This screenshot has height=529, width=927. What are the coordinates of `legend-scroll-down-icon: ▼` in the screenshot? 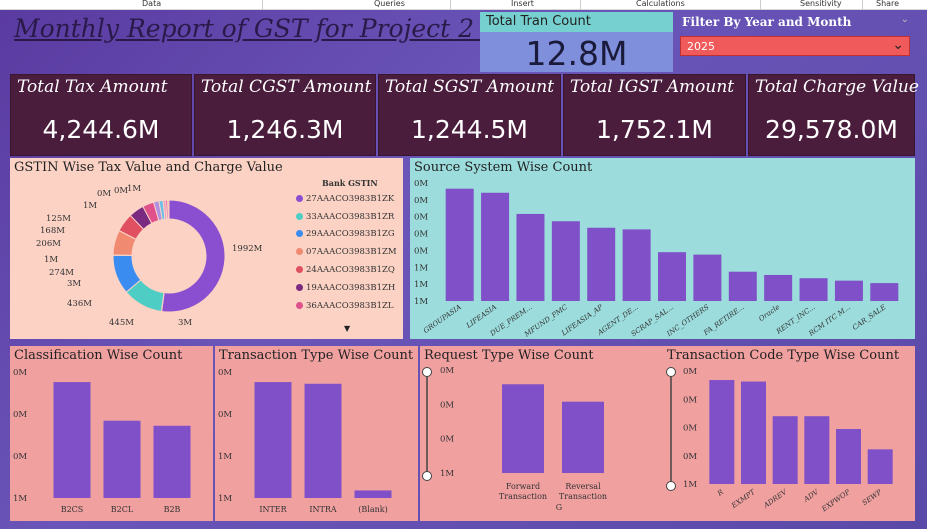 It's located at (347, 328).